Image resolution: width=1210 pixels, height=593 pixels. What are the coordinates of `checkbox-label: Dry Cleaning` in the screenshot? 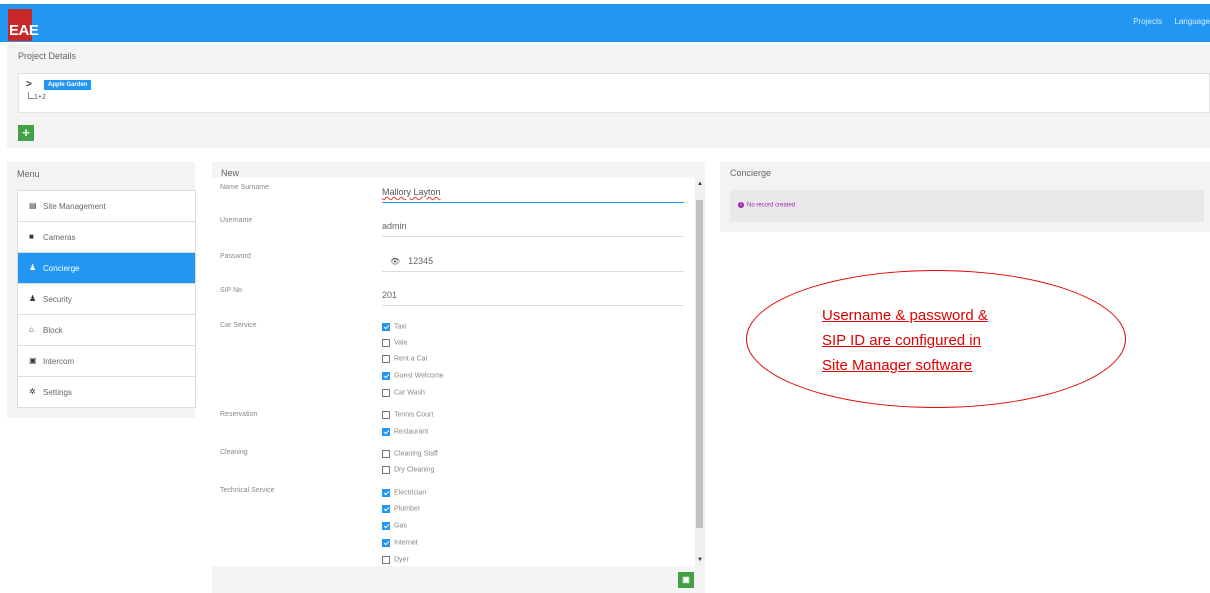 It's located at (414, 470).